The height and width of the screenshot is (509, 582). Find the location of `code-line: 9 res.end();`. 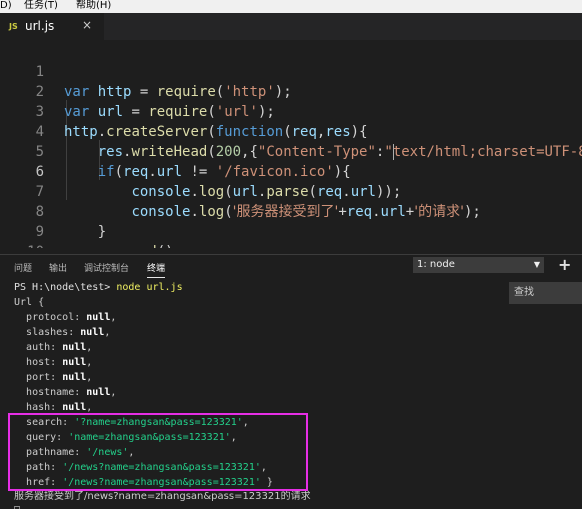

code-line: 9 res.end(); is located at coordinates (291, 225).